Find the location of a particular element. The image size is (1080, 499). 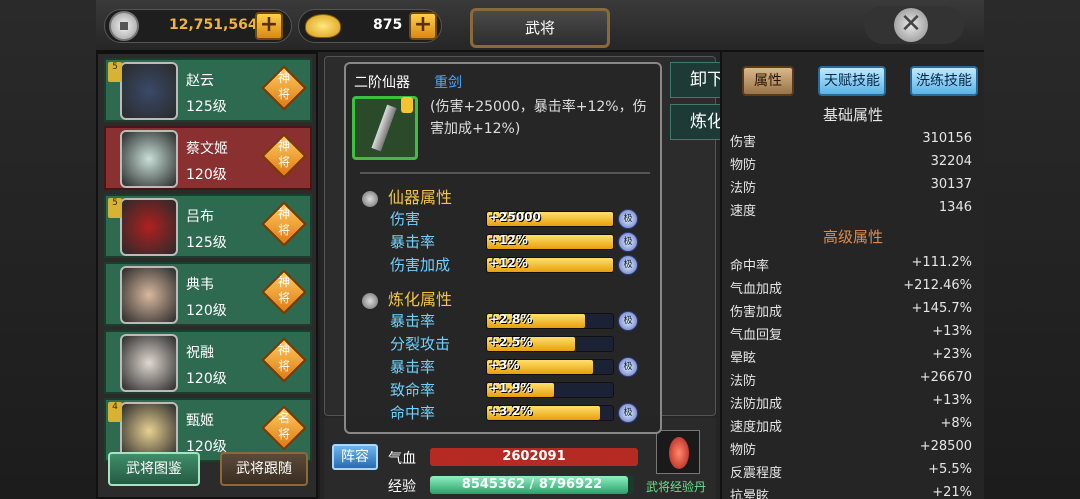

add-silver-button: + is located at coordinates (269, 26).